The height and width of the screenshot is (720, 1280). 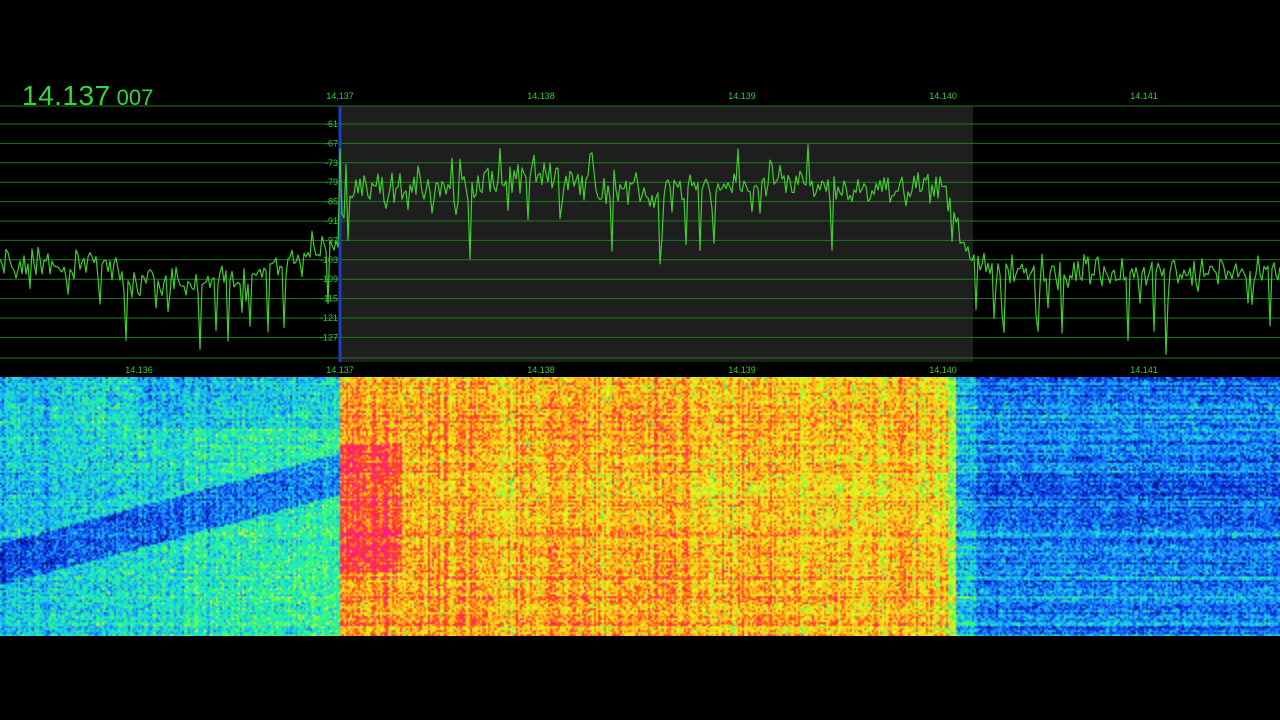 What do you see at coordinates (139, 370) in the screenshot?
I see `bottom-tick-label: 14.136` at bounding box center [139, 370].